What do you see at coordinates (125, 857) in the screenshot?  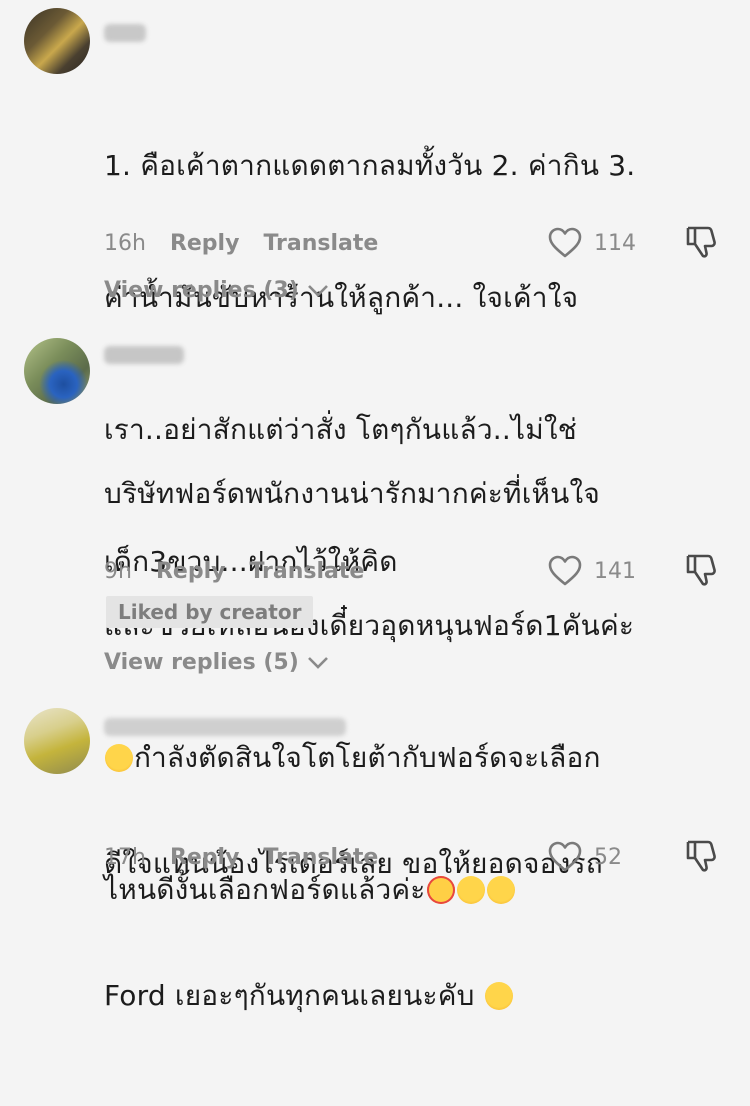 I see `comment-time: 17h` at bounding box center [125, 857].